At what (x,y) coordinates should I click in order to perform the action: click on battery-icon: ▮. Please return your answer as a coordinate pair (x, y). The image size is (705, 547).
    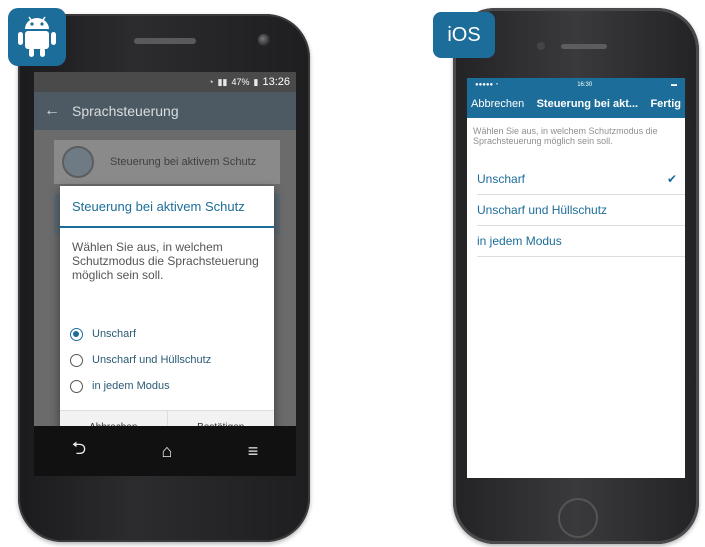
    Looking at the image, I should click on (256, 81).